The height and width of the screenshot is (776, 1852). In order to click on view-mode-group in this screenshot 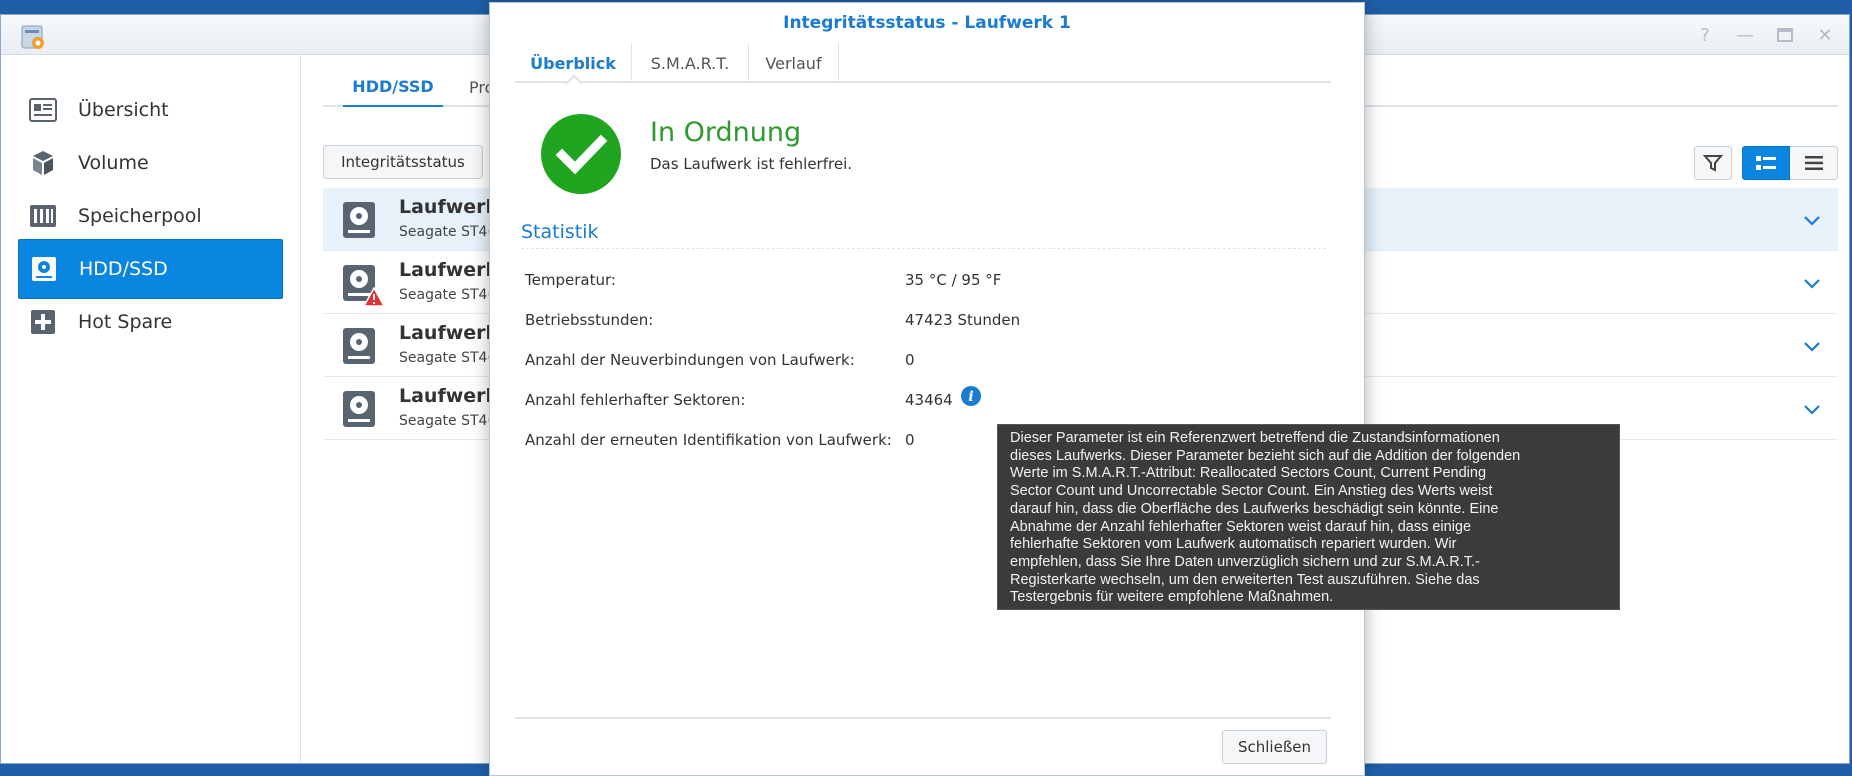, I will do `click(1790, 163)`.